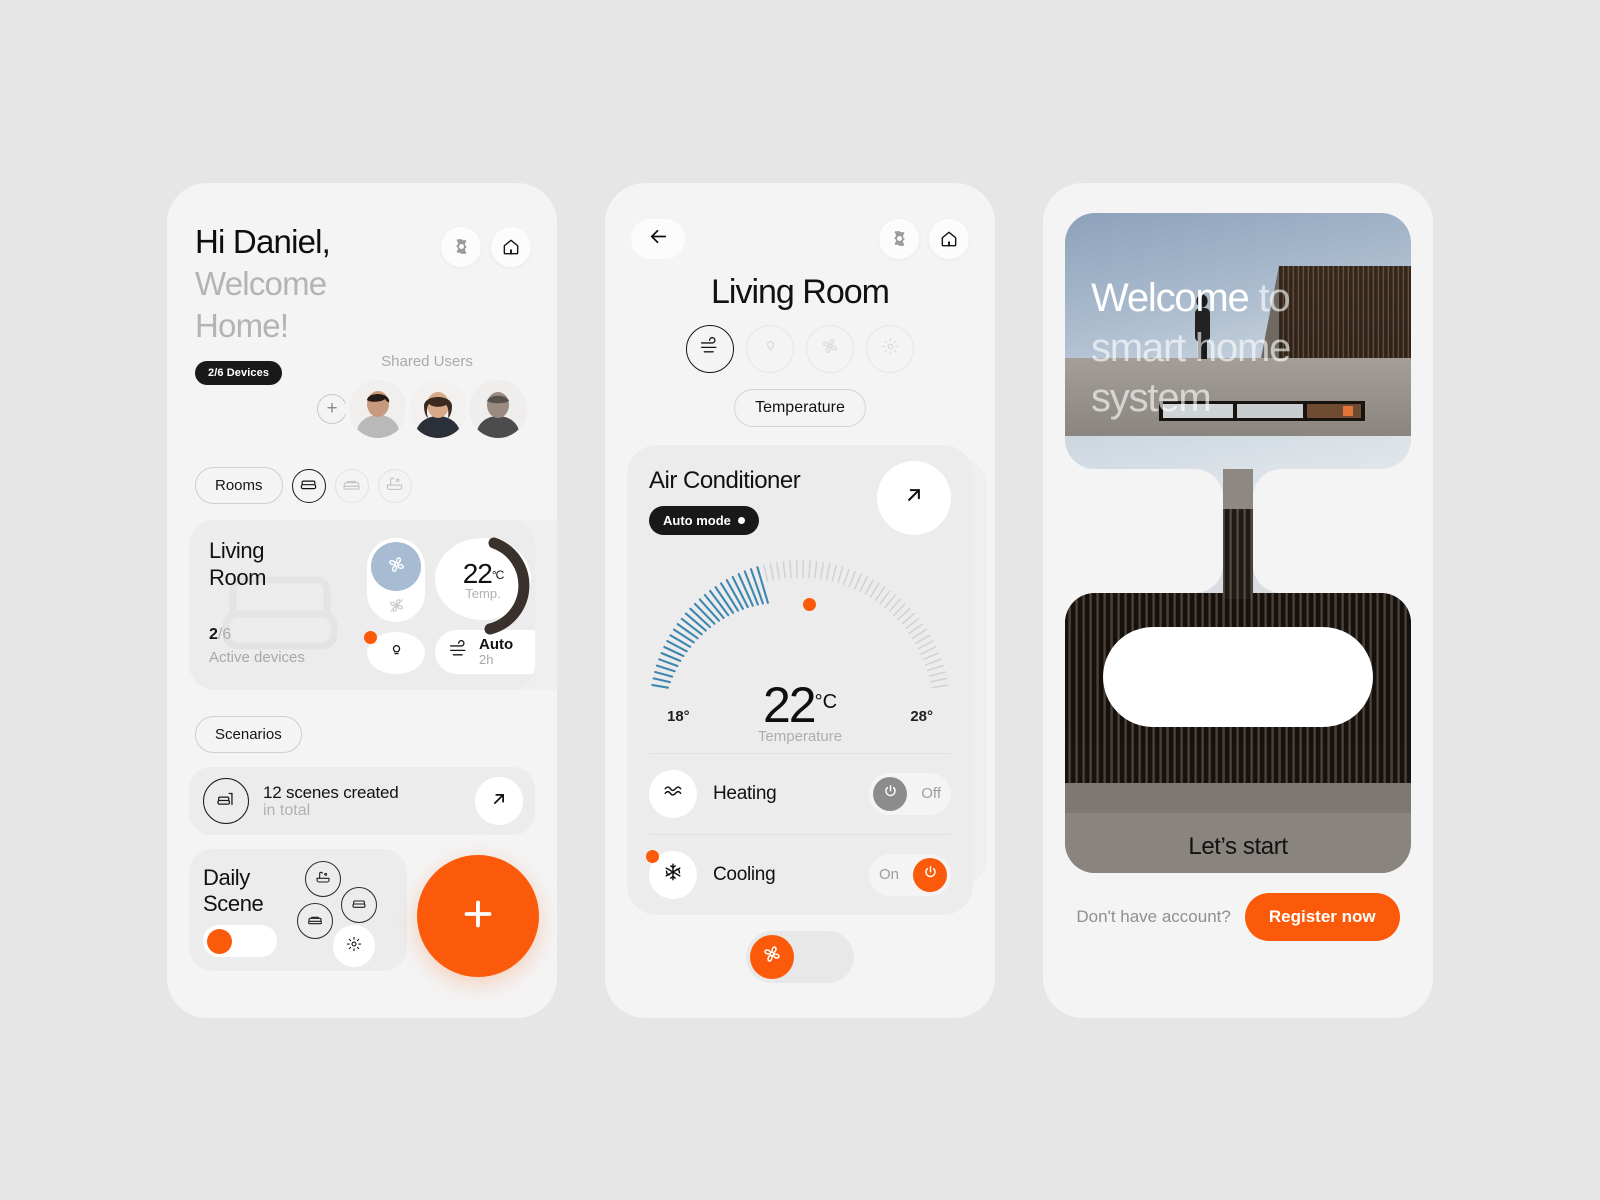 The width and height of the screenshot is (1600, 1200). I want to click on daily-scene-toggle, so click(240, 941).